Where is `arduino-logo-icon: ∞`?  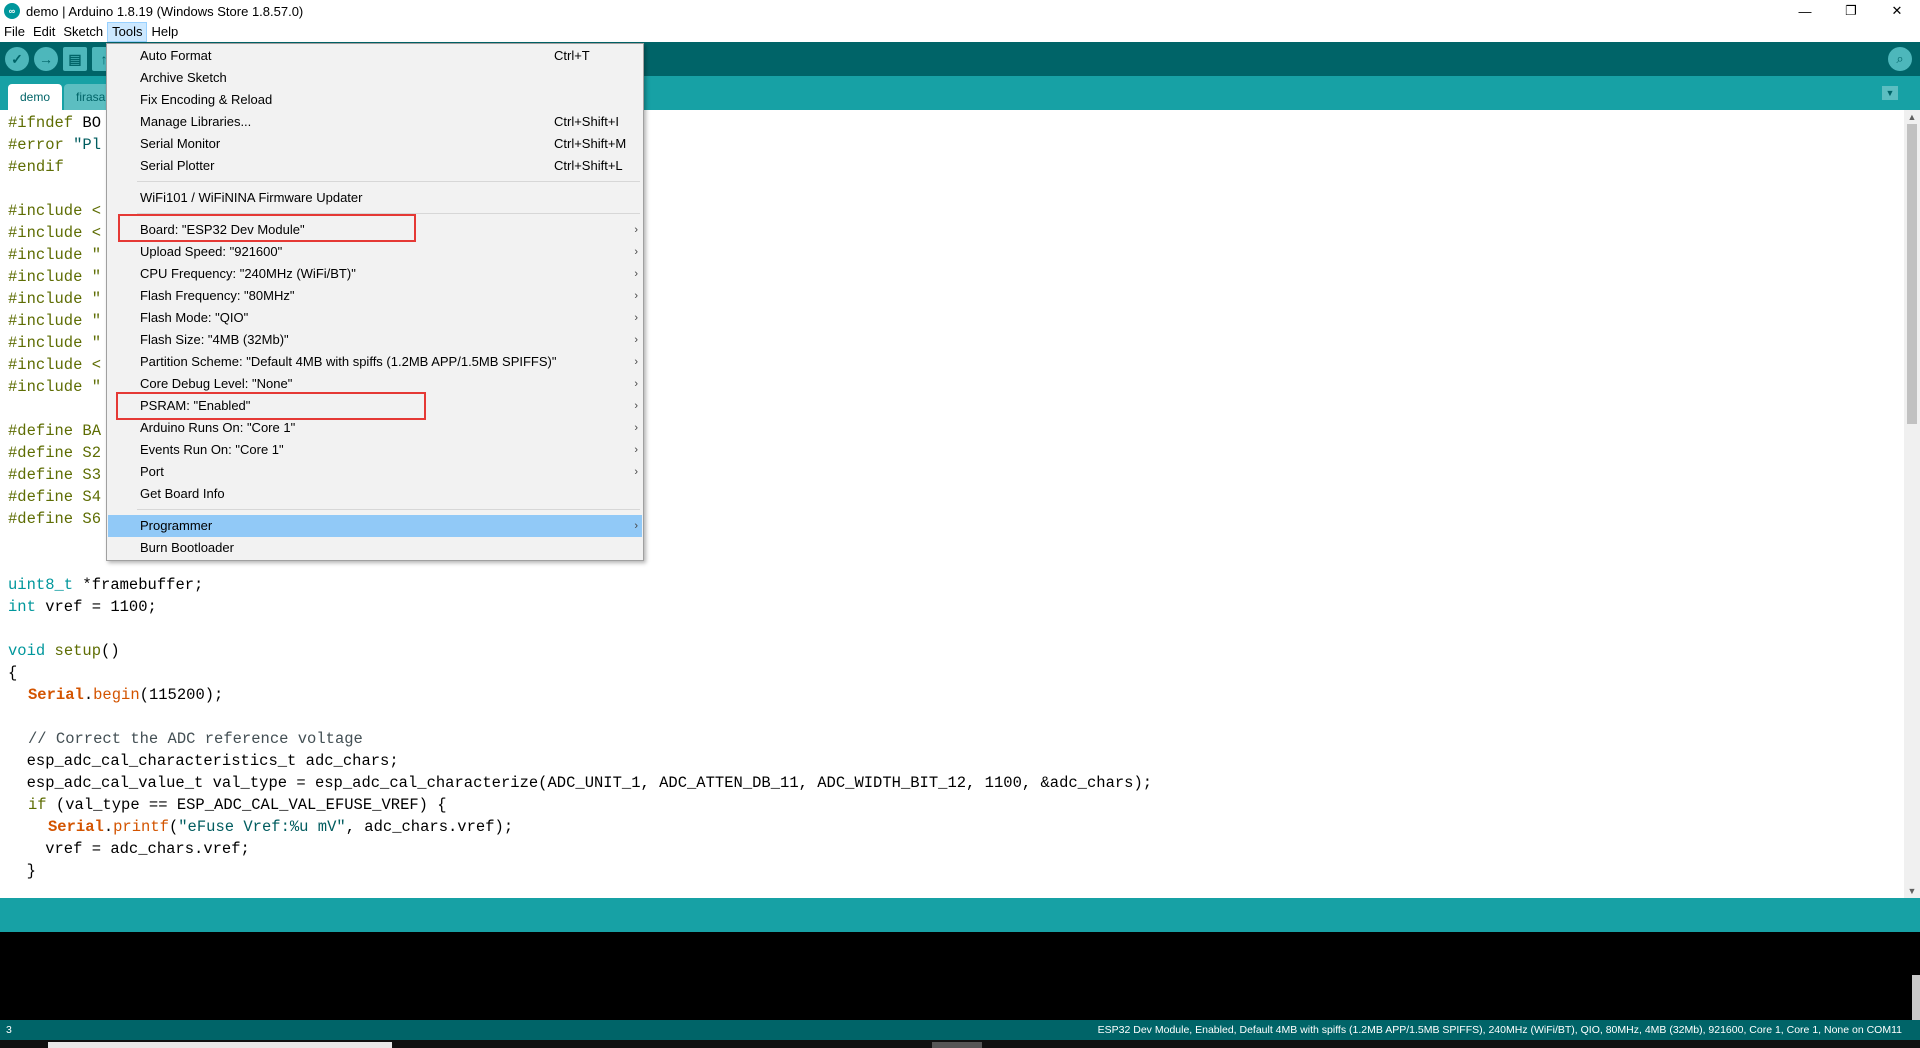 arduino-logo-icon: ∞ is located at coordinates (12, 11).